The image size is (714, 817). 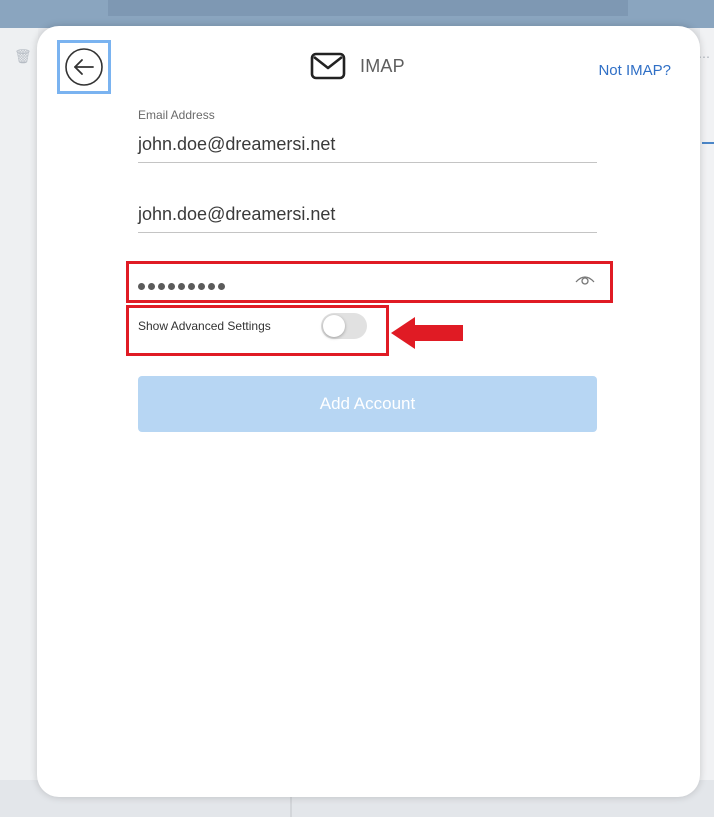 I want to click on trash-icon: 🗑, so click(x=23, y=56).